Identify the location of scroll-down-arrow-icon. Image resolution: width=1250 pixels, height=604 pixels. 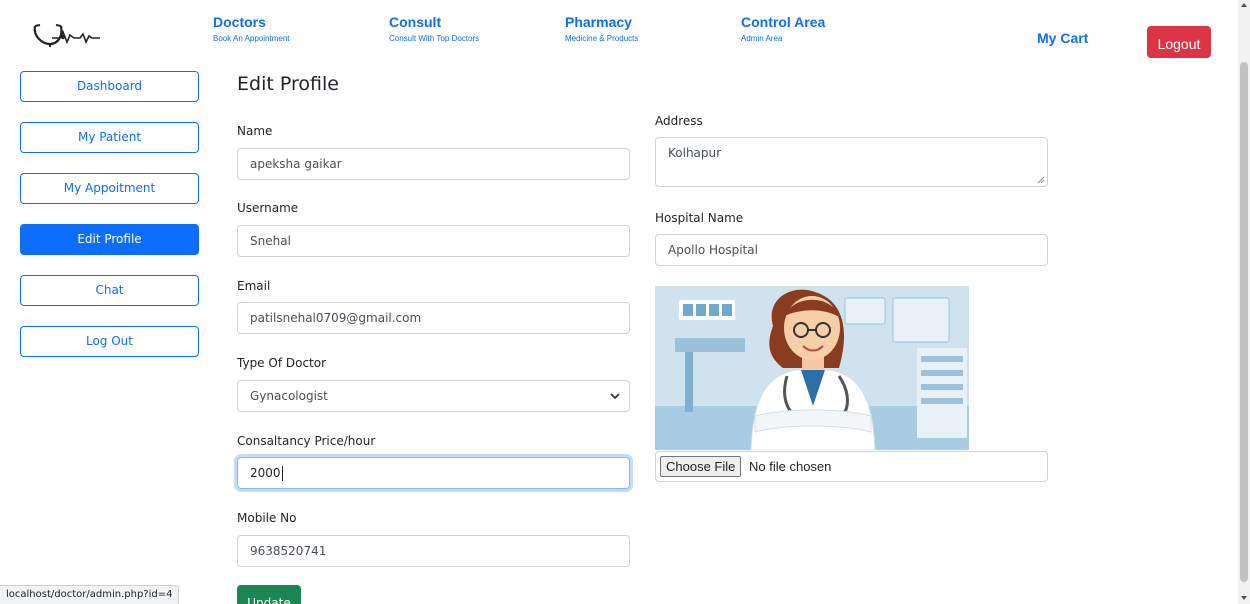
(1244, 598).